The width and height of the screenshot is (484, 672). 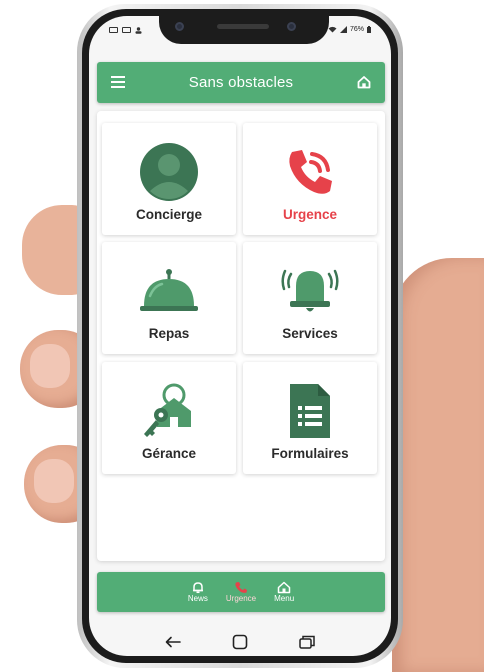 I want to click on app-header: Sans obstacles, so click(x=241, y=82).